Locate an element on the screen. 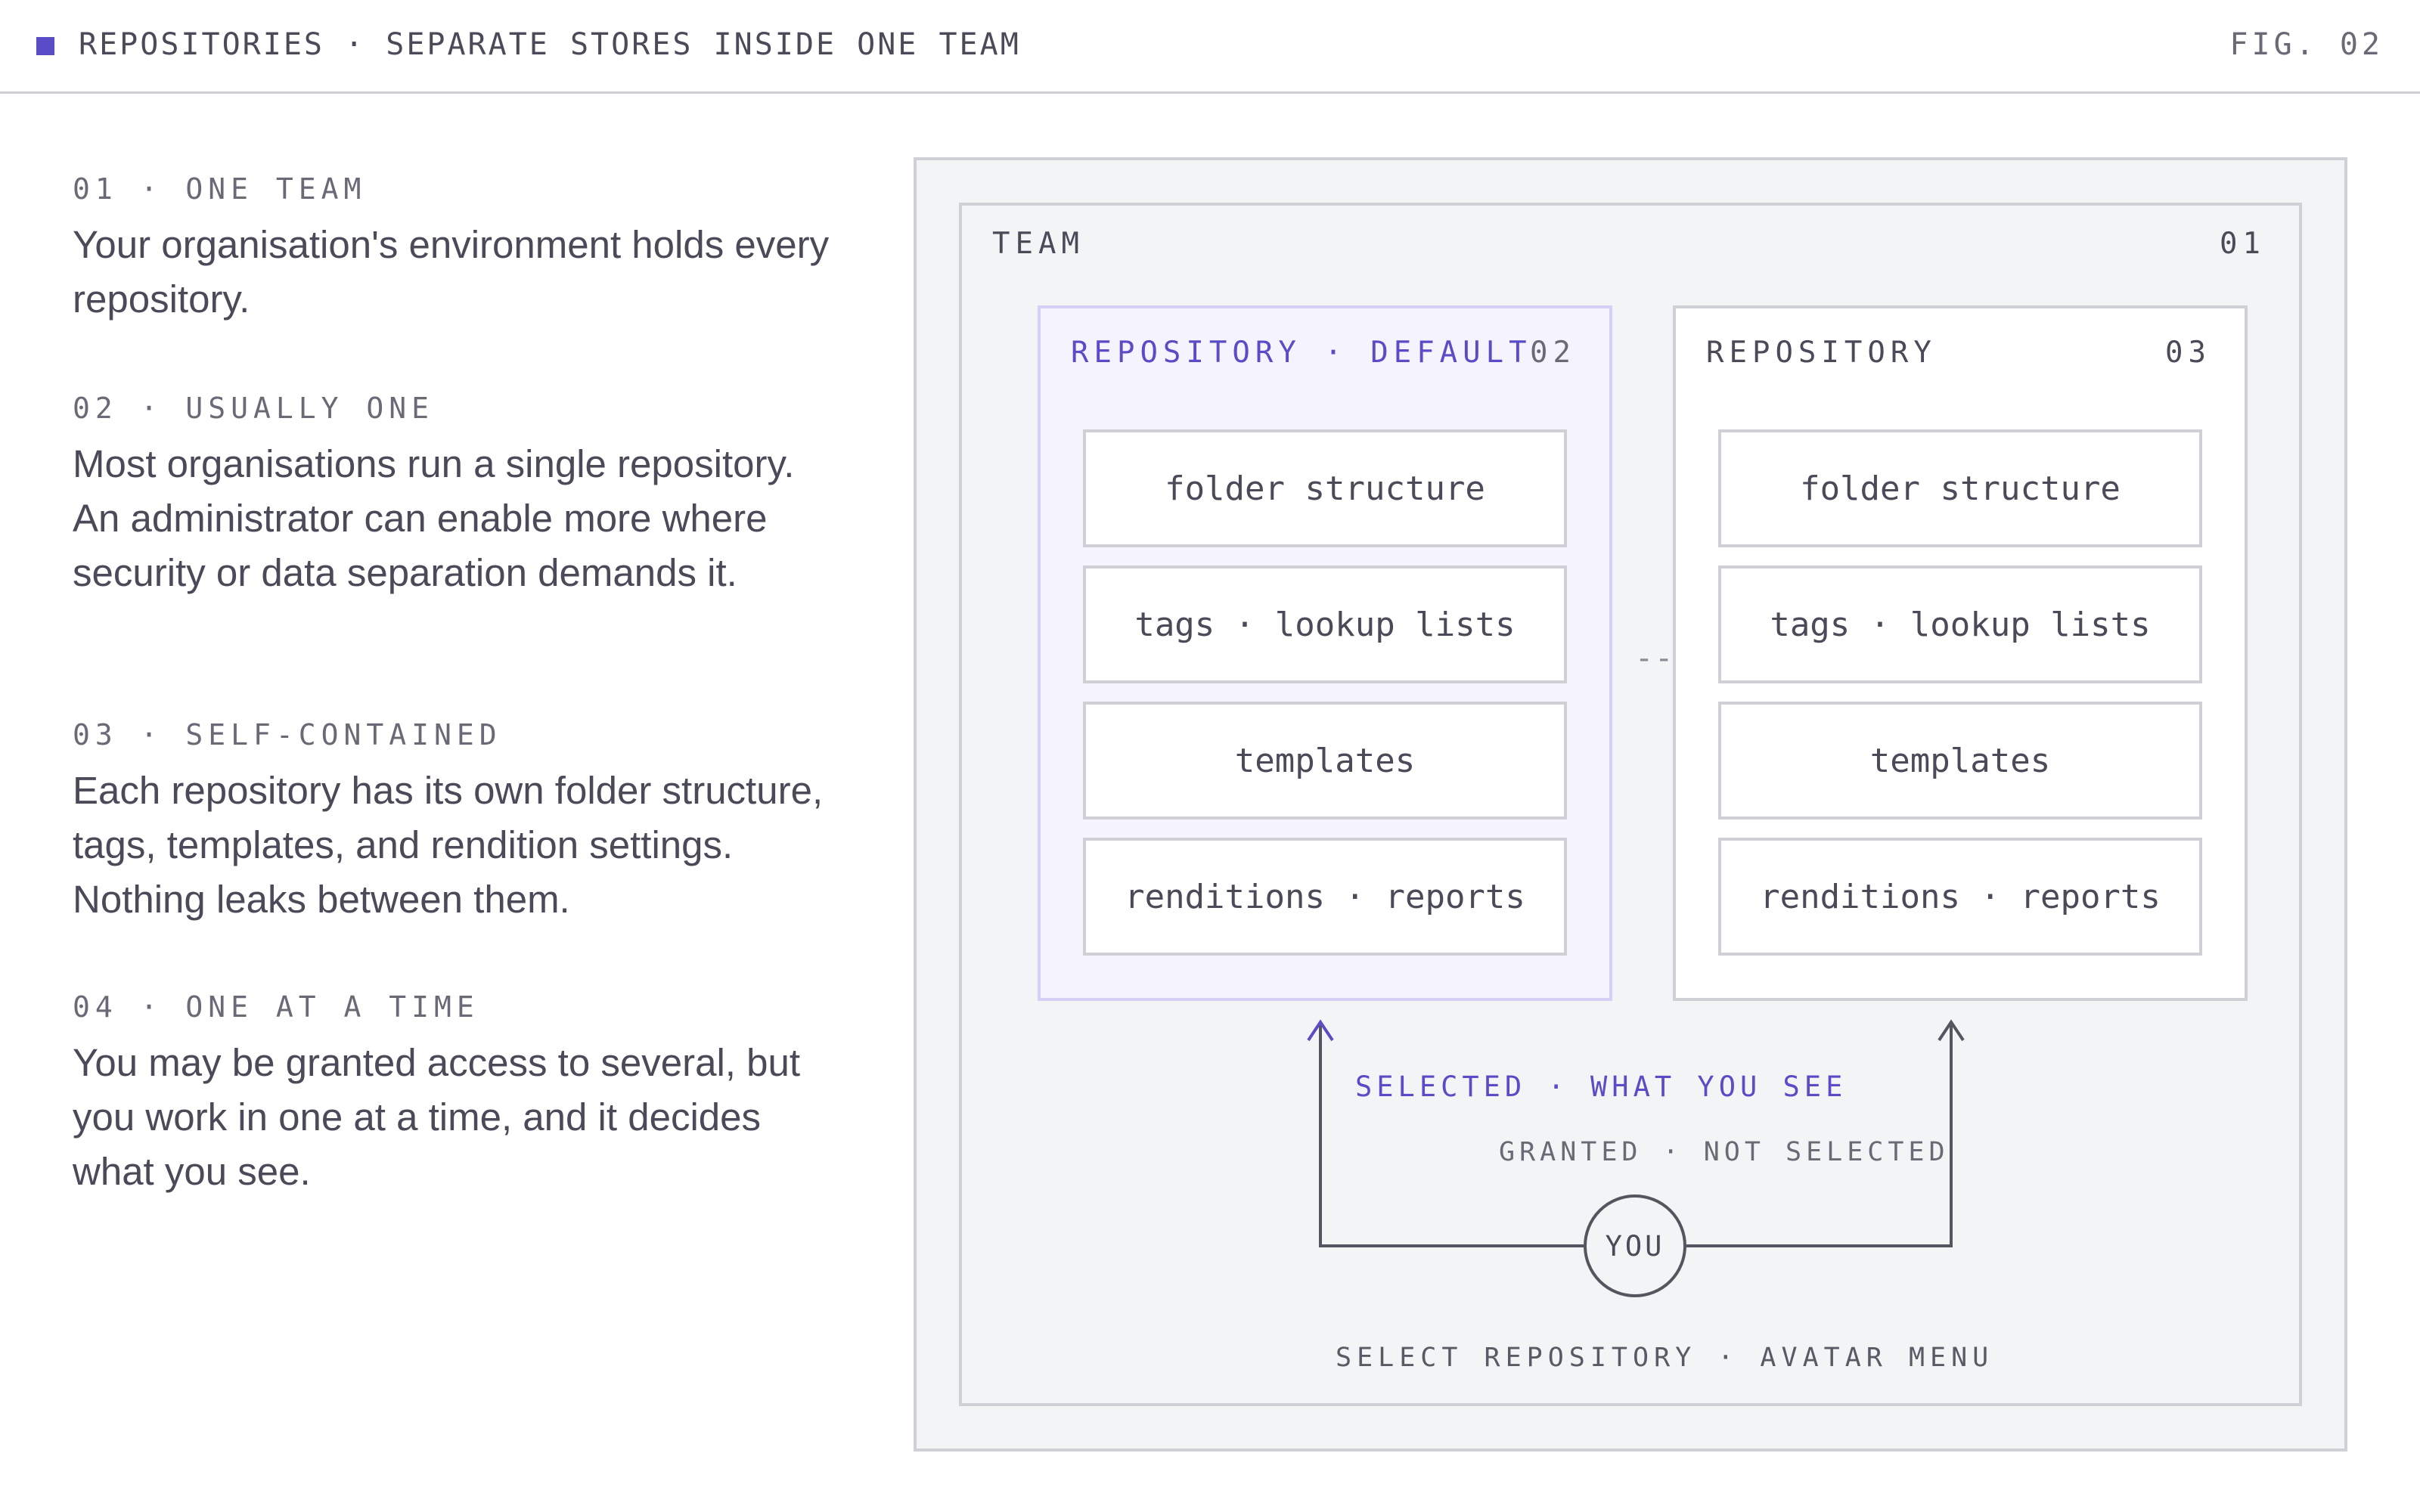  selected-arrow is located at coordinates (1451, 1136).